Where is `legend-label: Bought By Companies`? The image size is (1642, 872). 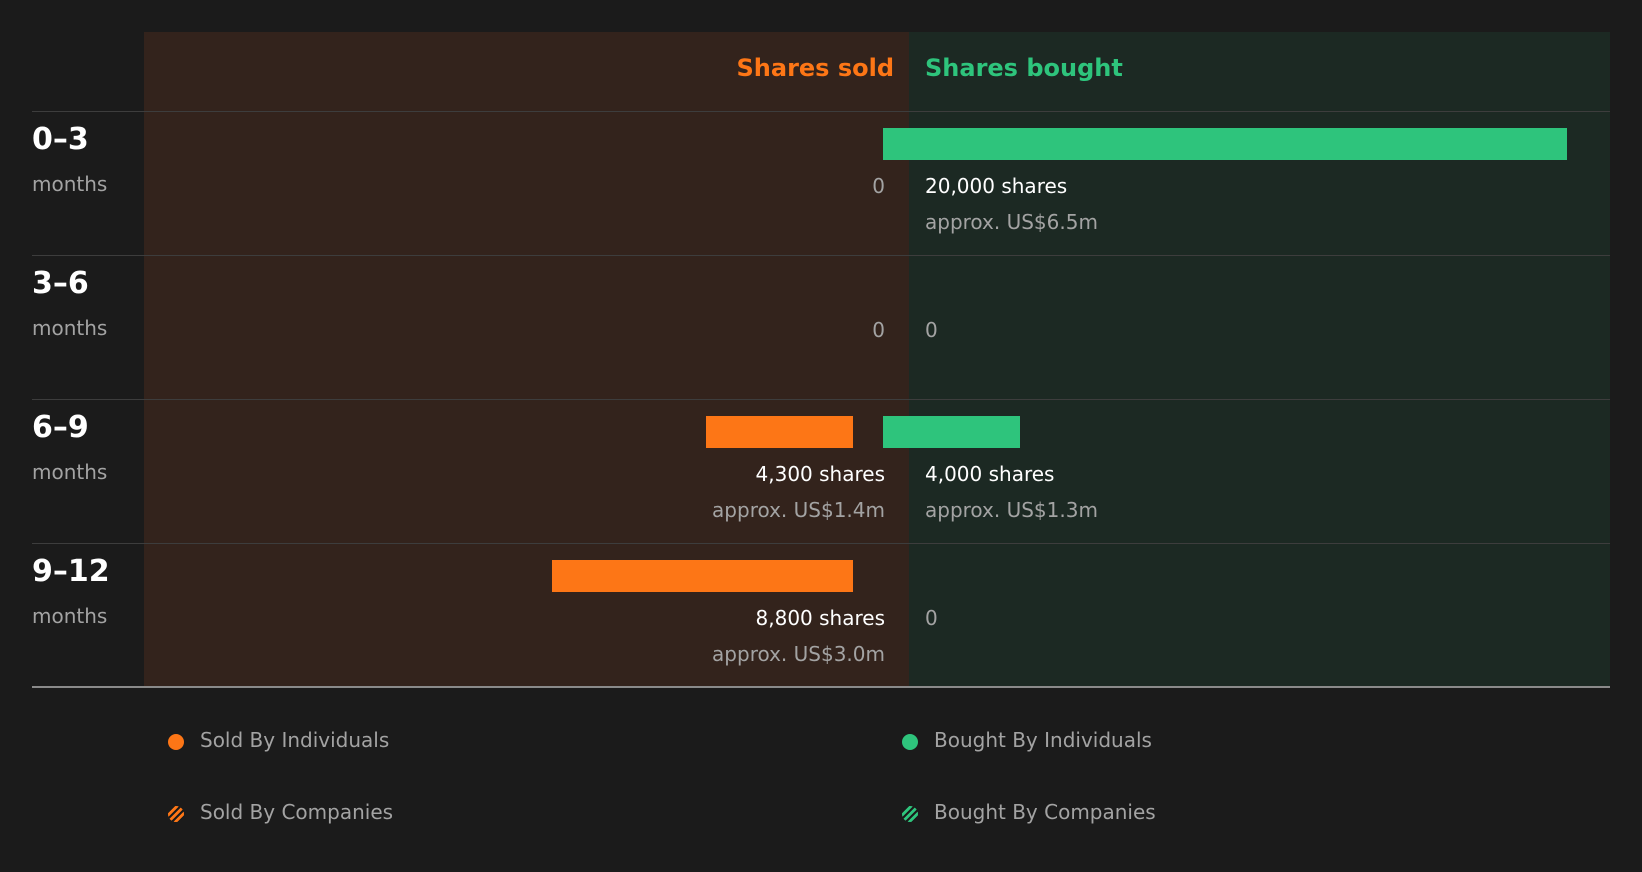
legend-label: Bought By Companies is located at coordinates (1045, 812).